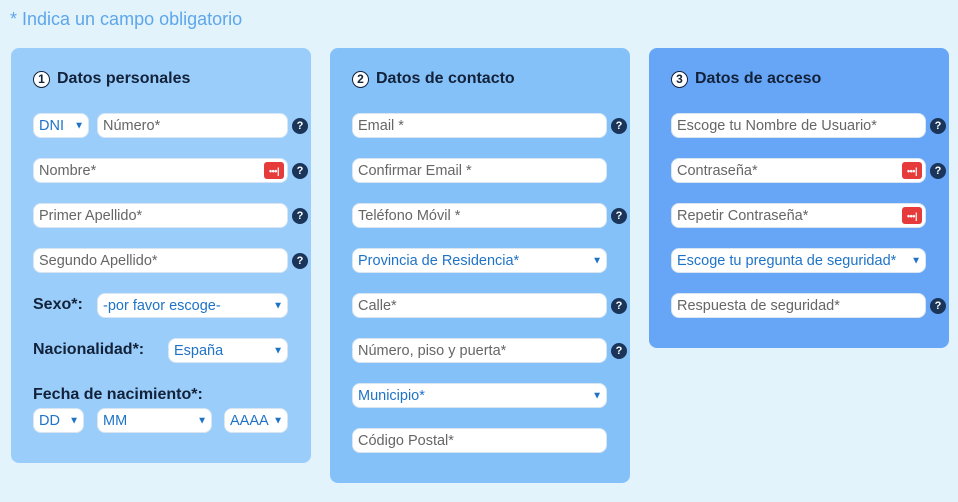  I want to click on doc-type-value: DNI, so click(51, 125).